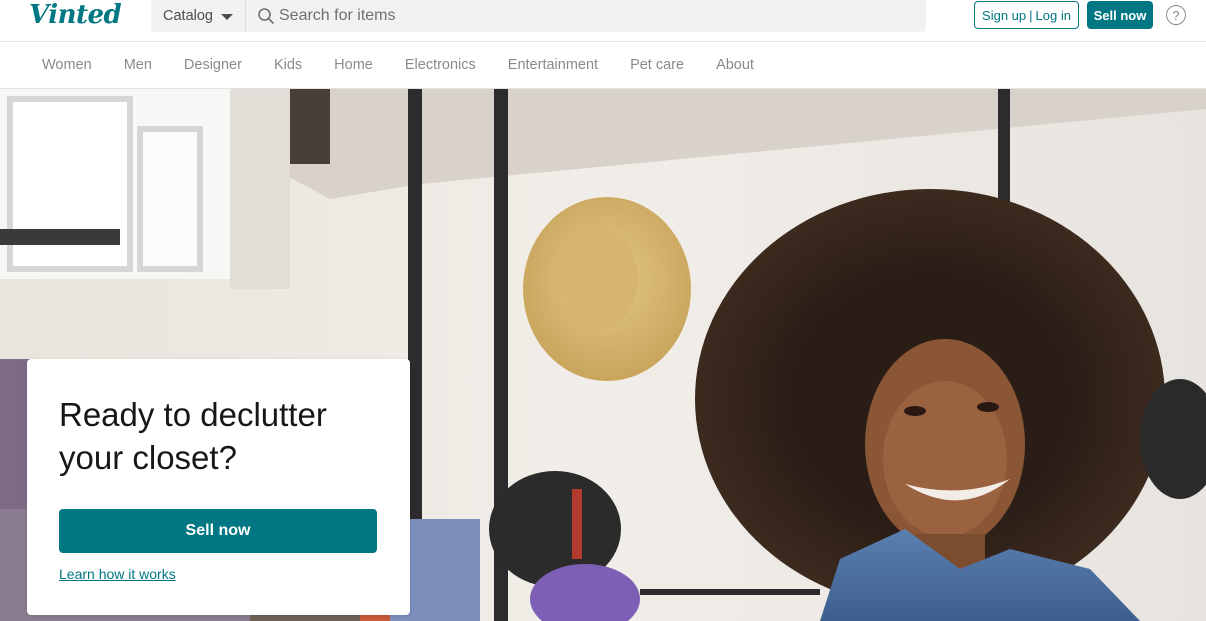 This screenshot has width=1206, height=621. Describe the element at coordinates (735, 65) in the screenshot. I see `category-about: About` at that location.